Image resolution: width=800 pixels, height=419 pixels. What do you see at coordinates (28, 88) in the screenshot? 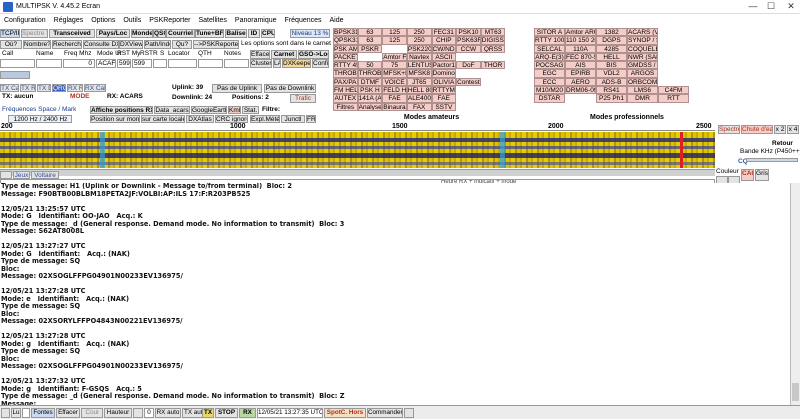
I see `tx-rs-button: TX RS` at bounding box center [28, 88].